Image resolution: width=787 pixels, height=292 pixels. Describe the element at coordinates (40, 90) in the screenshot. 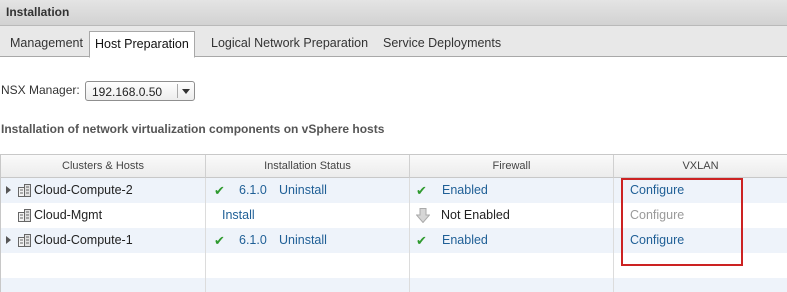

I see `nsx-manager-label: NSX Manager:` at that location.